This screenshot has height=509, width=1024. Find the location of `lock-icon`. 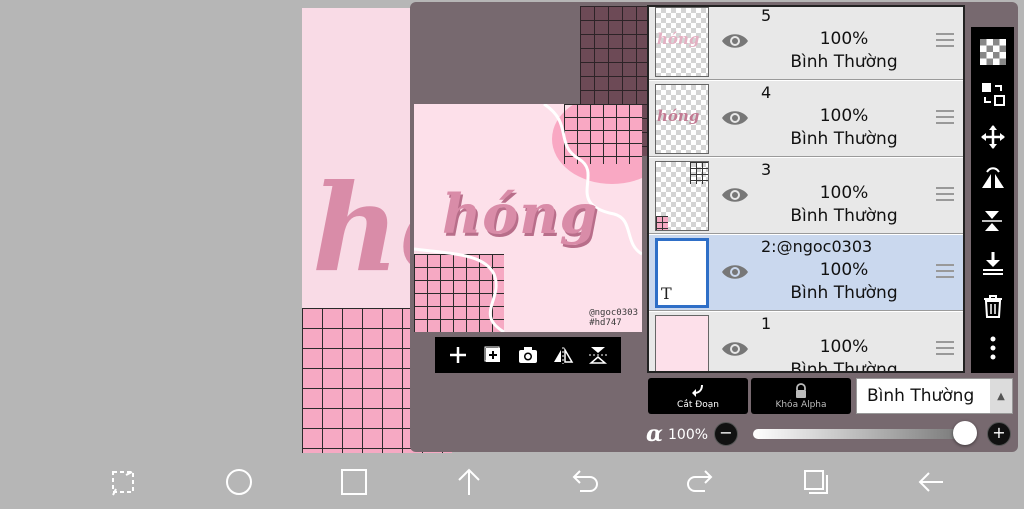

lock-icon is located at coordinates (801, 390).